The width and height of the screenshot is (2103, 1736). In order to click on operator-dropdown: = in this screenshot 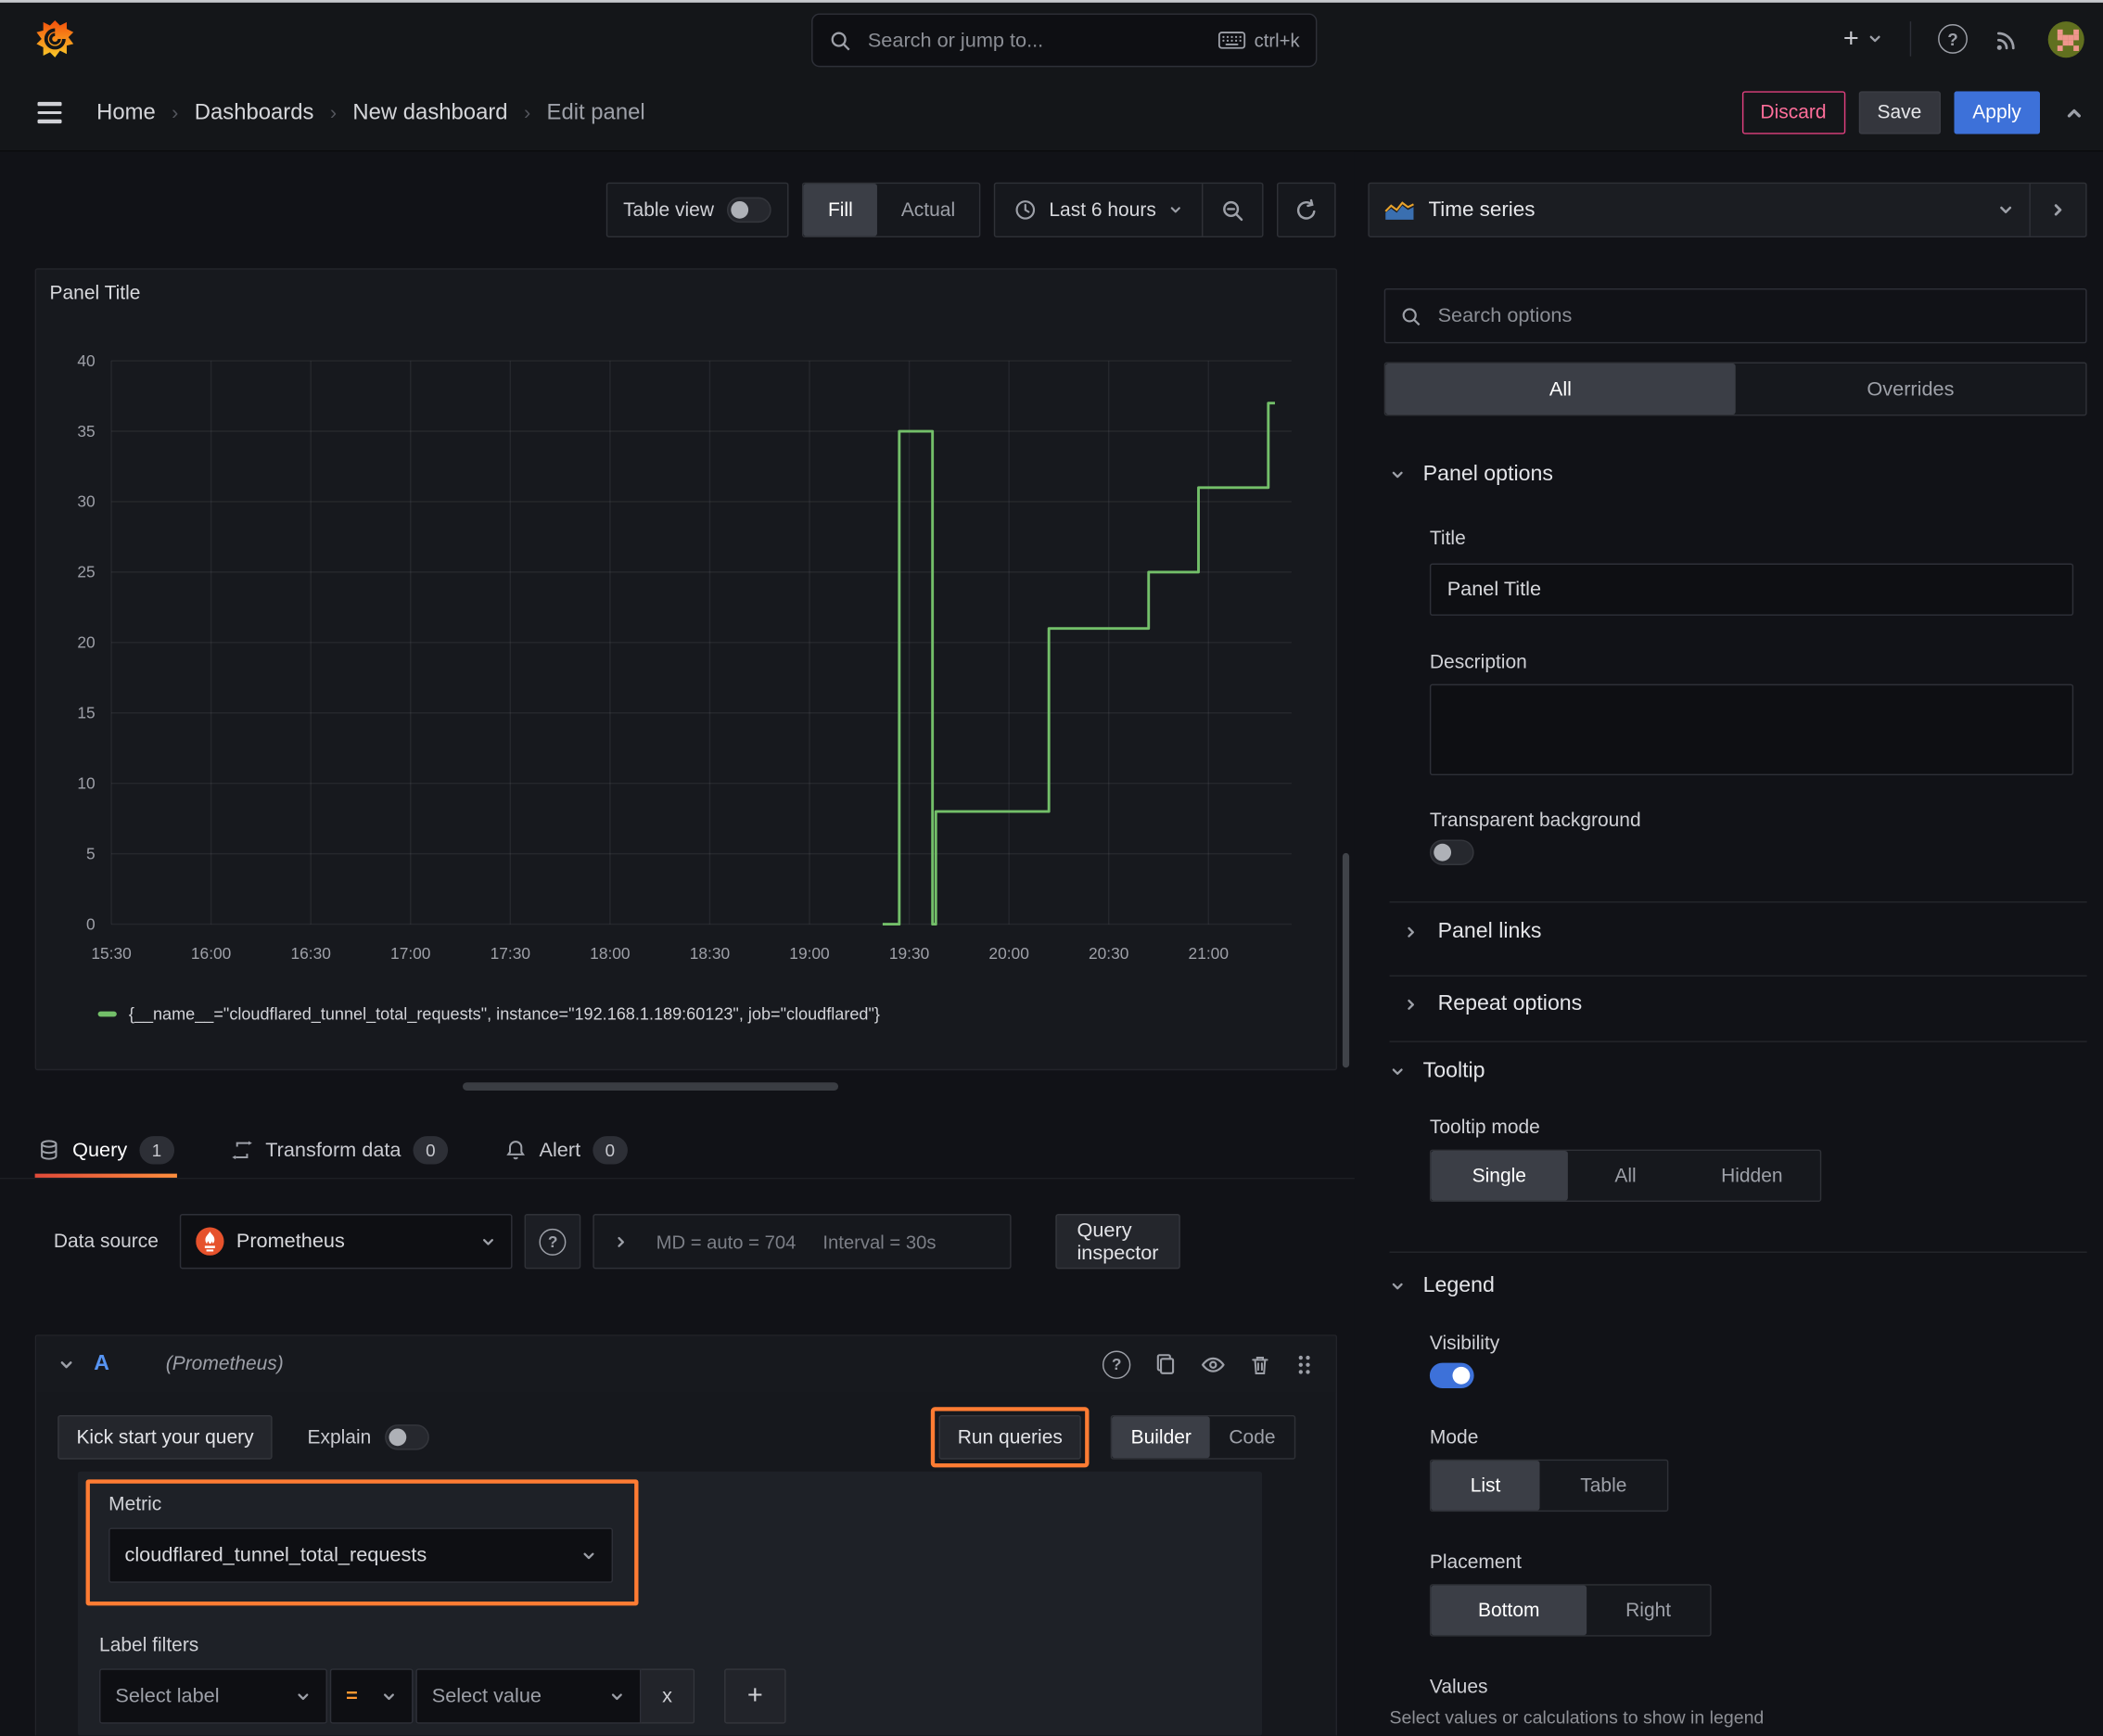, I will do `click(371, 1696)`.